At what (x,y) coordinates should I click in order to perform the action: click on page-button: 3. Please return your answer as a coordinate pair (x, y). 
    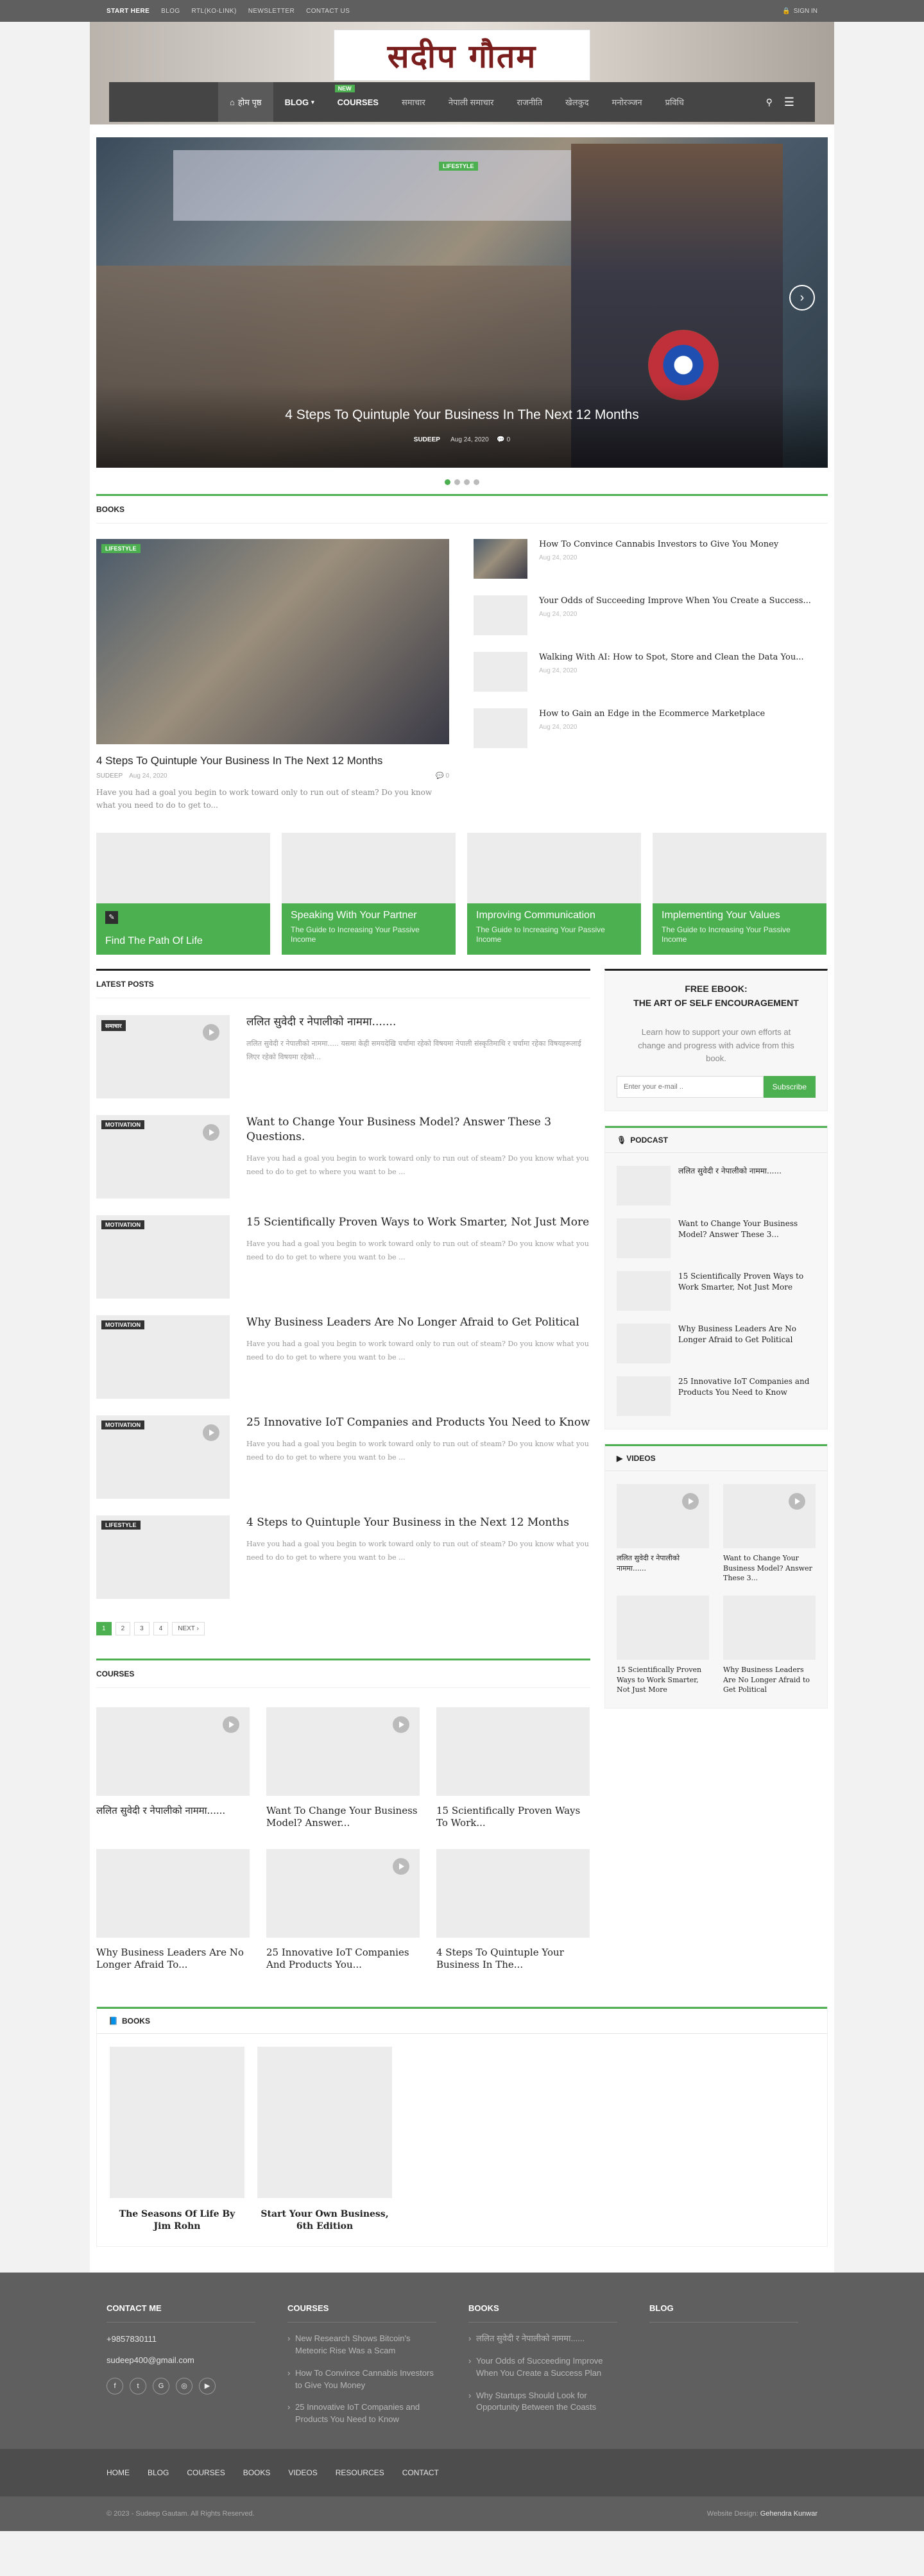
    Looking at the image, I should click on (142, 1628).